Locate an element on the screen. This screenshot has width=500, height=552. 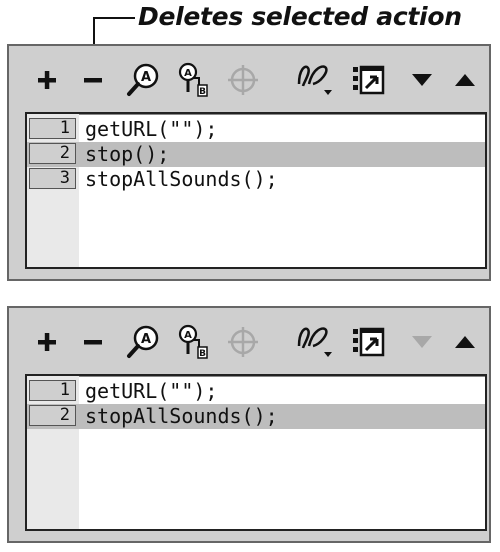
script-line-selected: 2 stopAllSounds(); is located at coordinates (256, 416).